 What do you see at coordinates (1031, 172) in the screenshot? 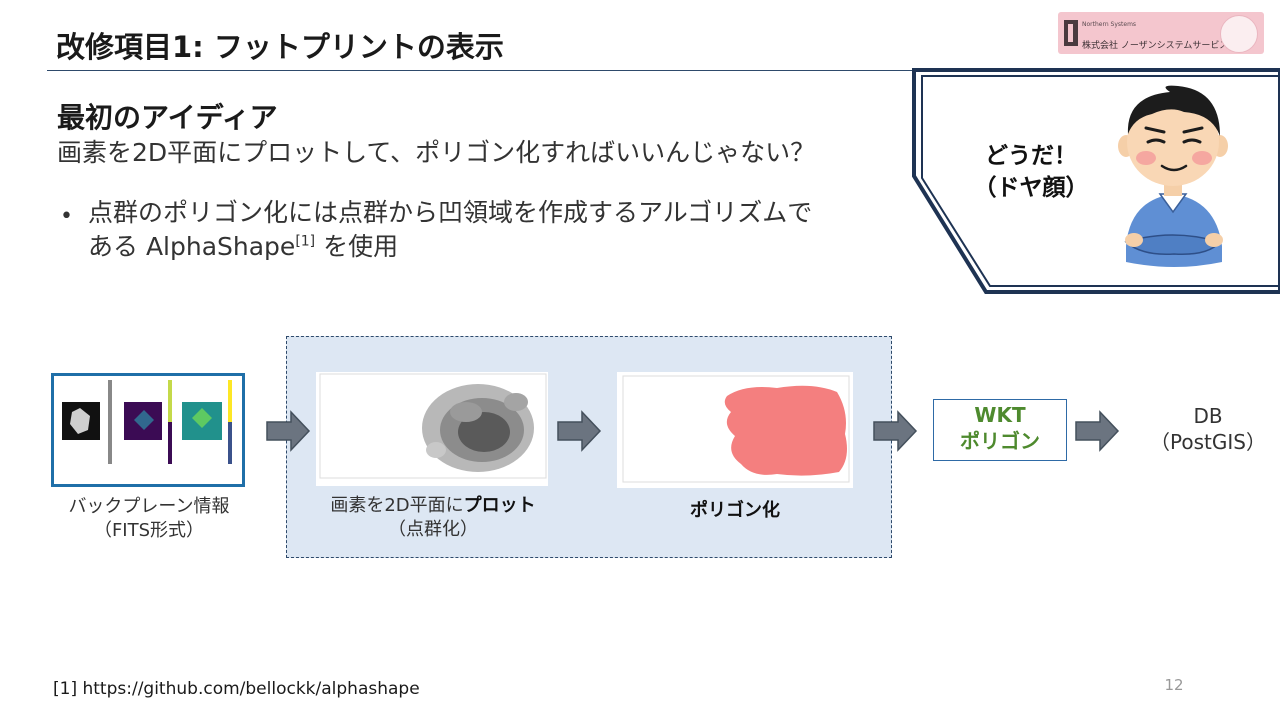
I see `callout-text: どうだ！ （ドヤ顔）` at bounding box center [1031, 172].